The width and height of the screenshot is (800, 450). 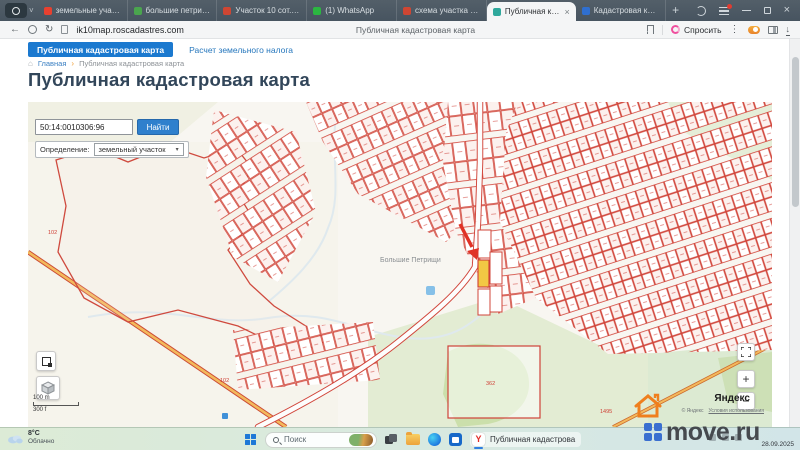 What do you see at coordinates (41, 398) in the screenshot?
I see `scale-metric: 100 m` at bounding box center [41, 398].